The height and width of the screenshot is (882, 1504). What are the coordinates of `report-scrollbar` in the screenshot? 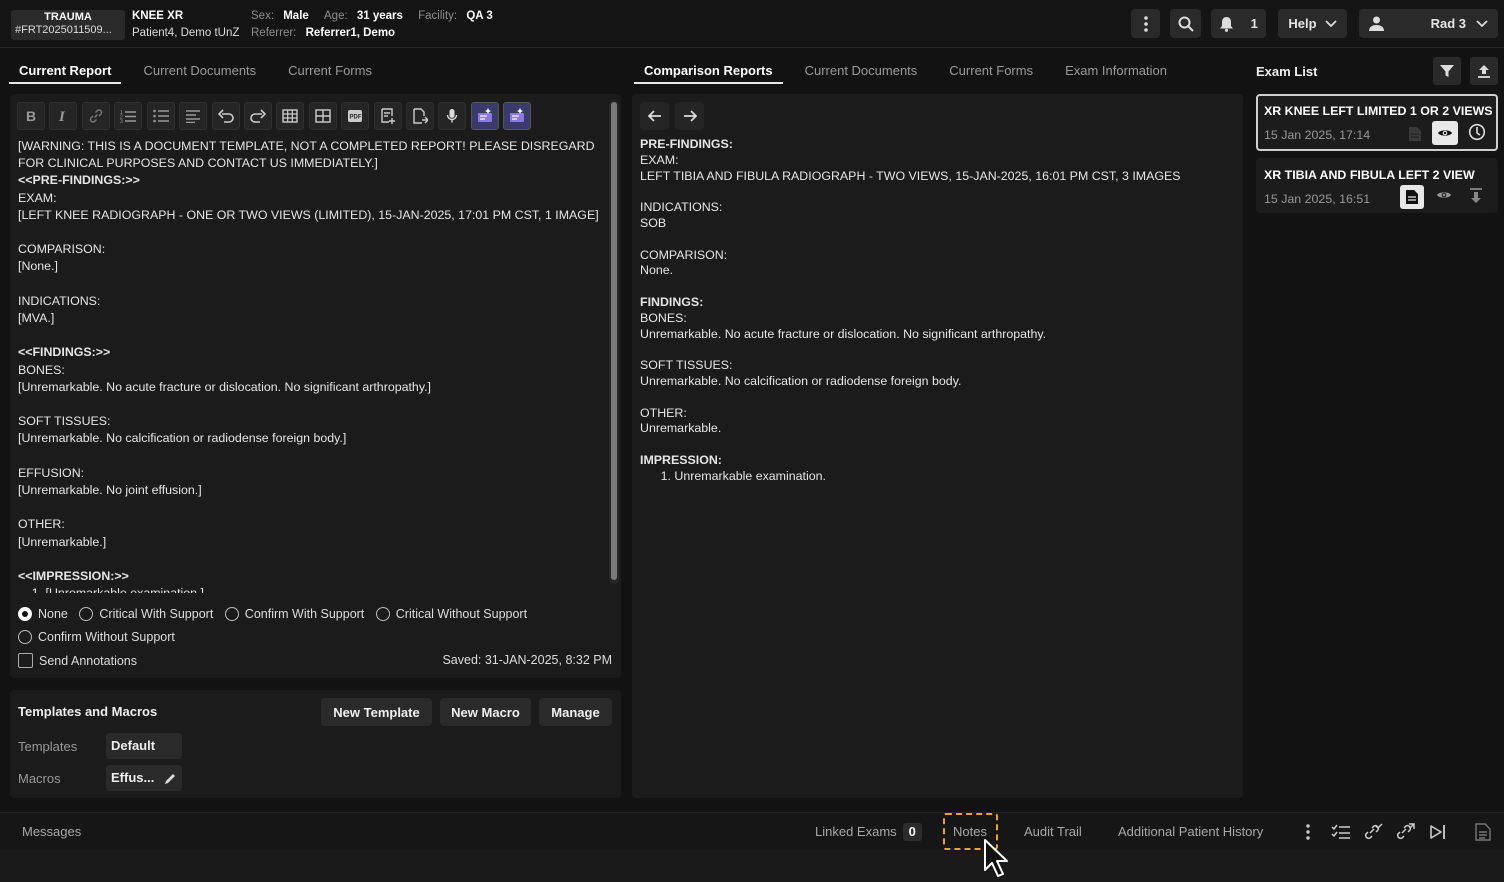 It's located at (614, 342).